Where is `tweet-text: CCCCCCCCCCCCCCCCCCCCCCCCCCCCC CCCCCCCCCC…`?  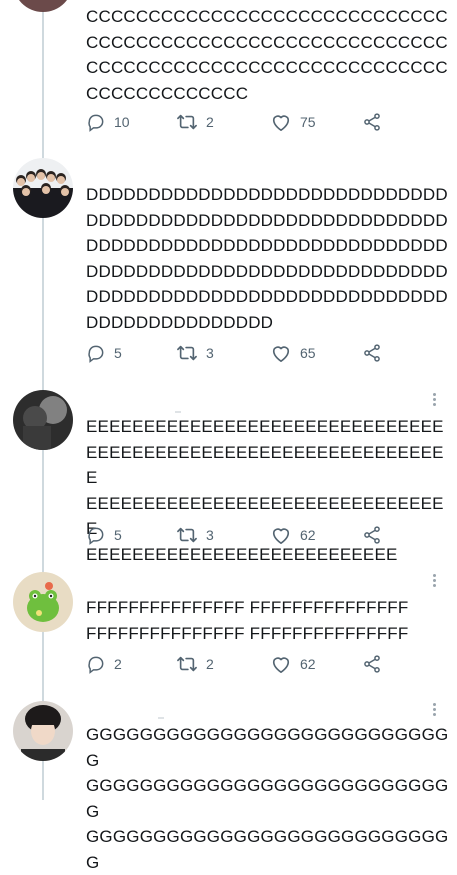
tweet-text: CCCCCCCCCCCCCCCCCCCCCCCCCCCCC CCCCCCCCCC… is located at coordinates (267, 55).